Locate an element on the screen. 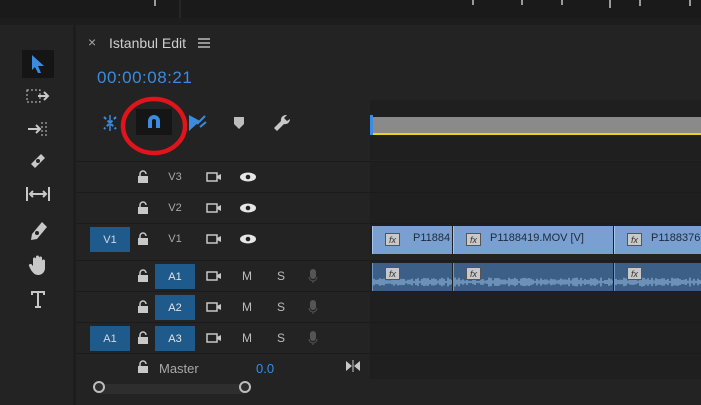 Image resolution: width=701 pixels, height=405 pixels. track-name-a3: A3 is located at coordinates (175, 338).